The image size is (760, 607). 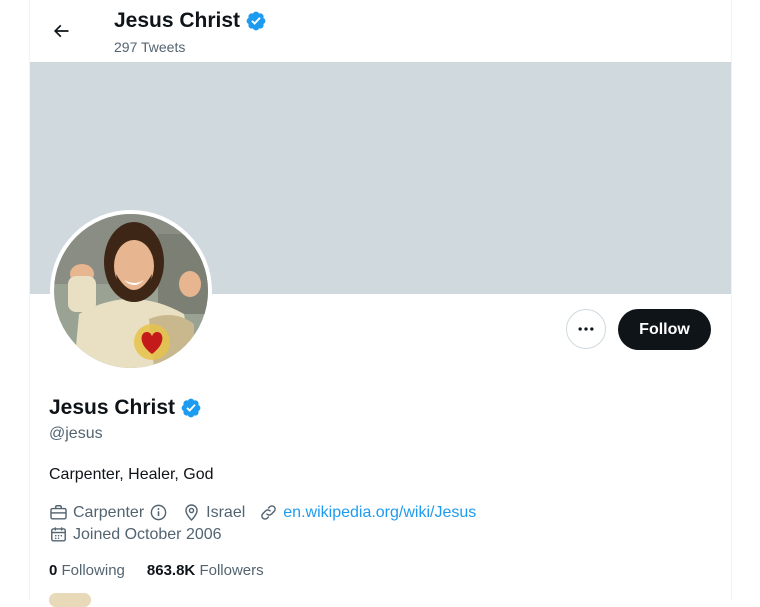 I want to click on followers-link: 863.8K Followers, so click(x=205, y=570).